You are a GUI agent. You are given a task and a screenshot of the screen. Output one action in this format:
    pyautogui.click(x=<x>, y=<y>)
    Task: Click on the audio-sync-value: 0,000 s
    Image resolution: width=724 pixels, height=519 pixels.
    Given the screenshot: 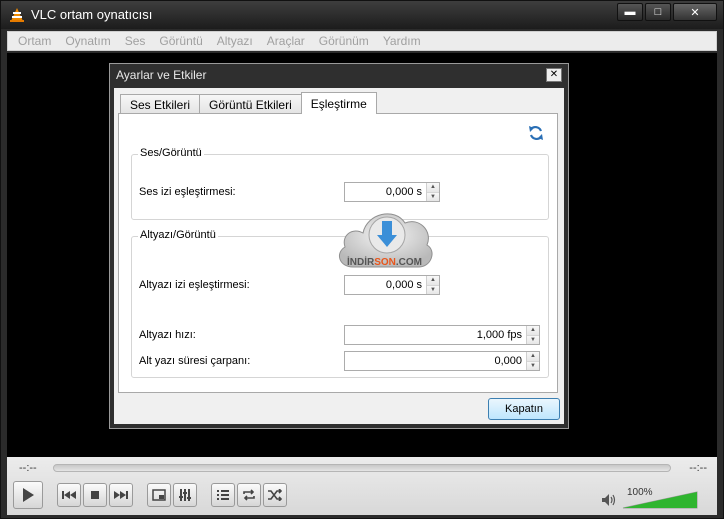 What is the action you would take?
    pyautogui.click(x=385, y=192)
    